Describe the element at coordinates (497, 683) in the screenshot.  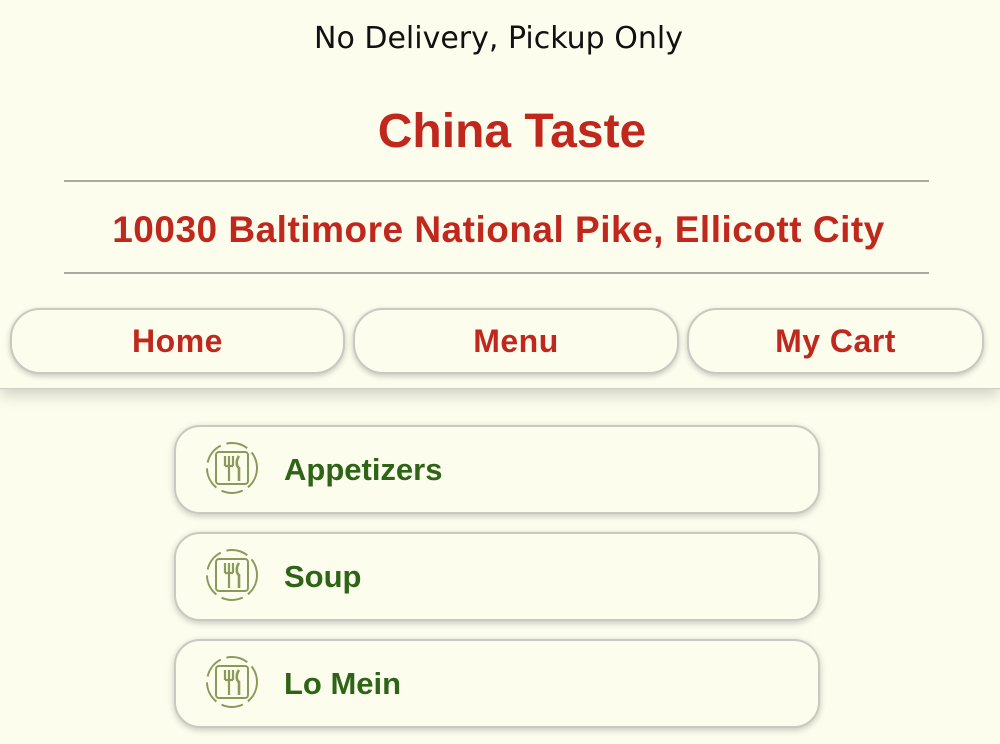
I see `category-item-lo-mein: Lo Mein` at that location.